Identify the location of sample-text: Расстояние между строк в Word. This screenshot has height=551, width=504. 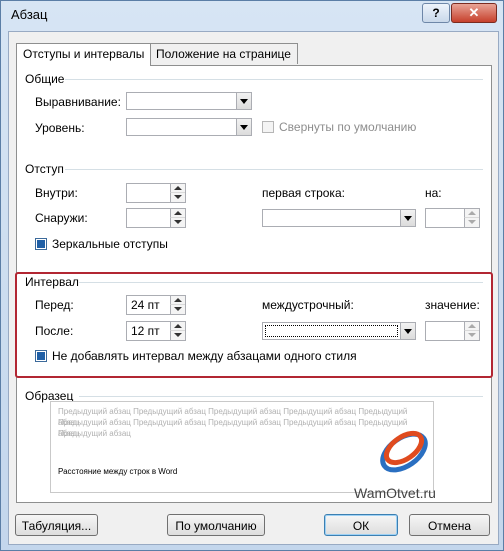
(118, 471).